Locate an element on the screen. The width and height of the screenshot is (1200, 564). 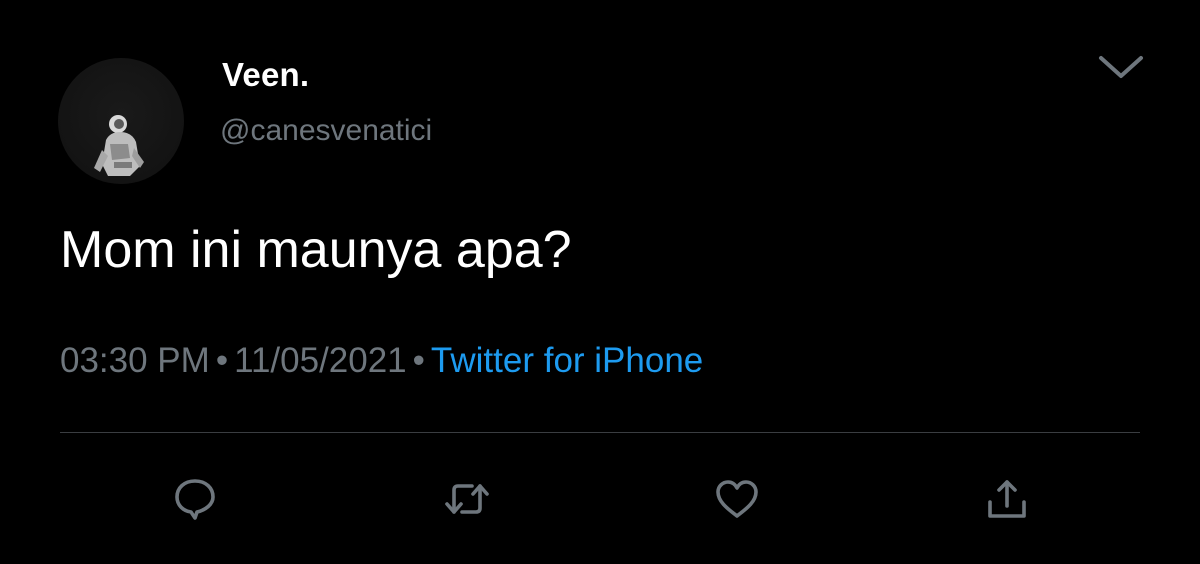
tweet-metadata: 03:30 PM • 11/05/2021 • Twitter for iPhone is located at coordinates (381, 361).